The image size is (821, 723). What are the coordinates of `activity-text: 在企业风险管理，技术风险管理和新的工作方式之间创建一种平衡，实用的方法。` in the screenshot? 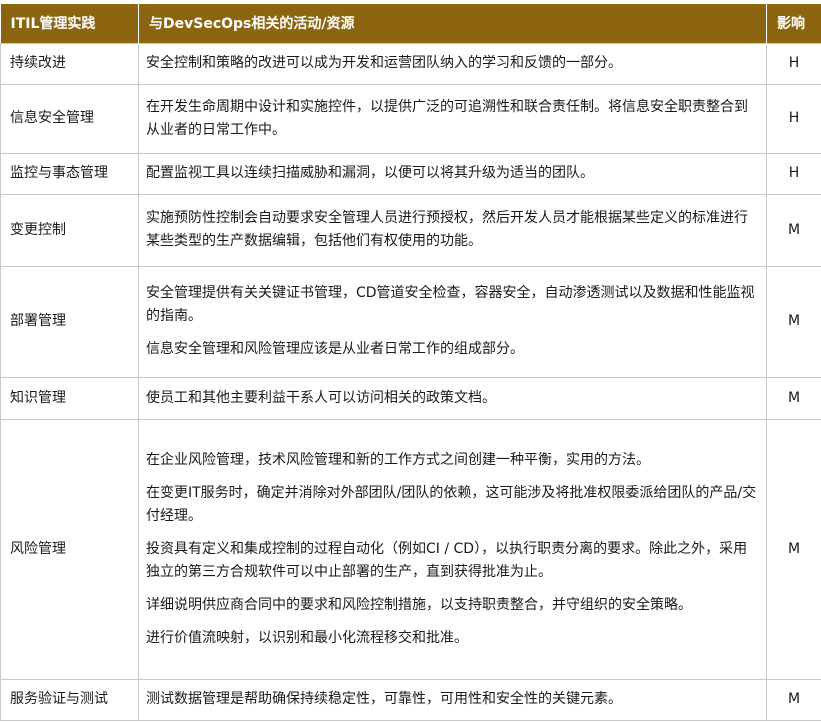 It's located at (398, 459).